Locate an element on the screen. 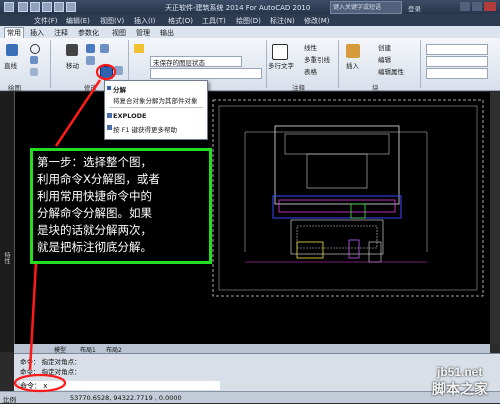 The image size is (500, 404). instruction-line: 第一步：选择整个图， is located at coordinates (94, 162).